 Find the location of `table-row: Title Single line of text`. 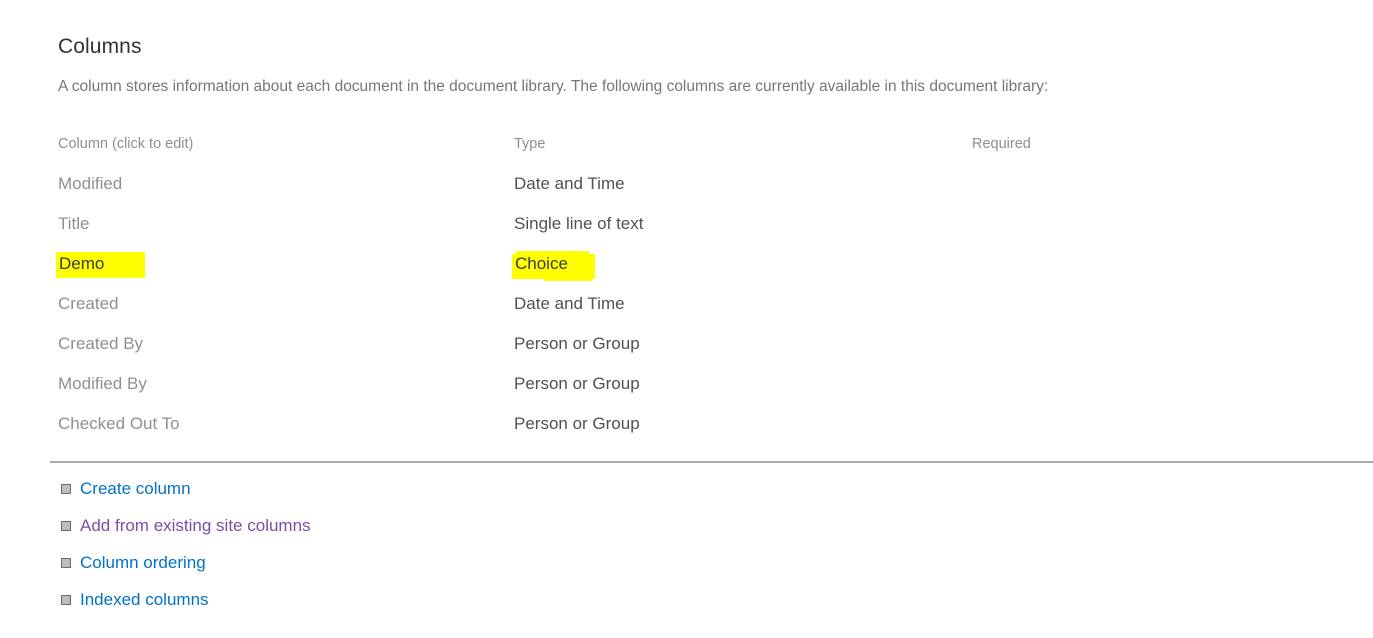

table-row: Title Single line of text is located at coordinates (686, 224).